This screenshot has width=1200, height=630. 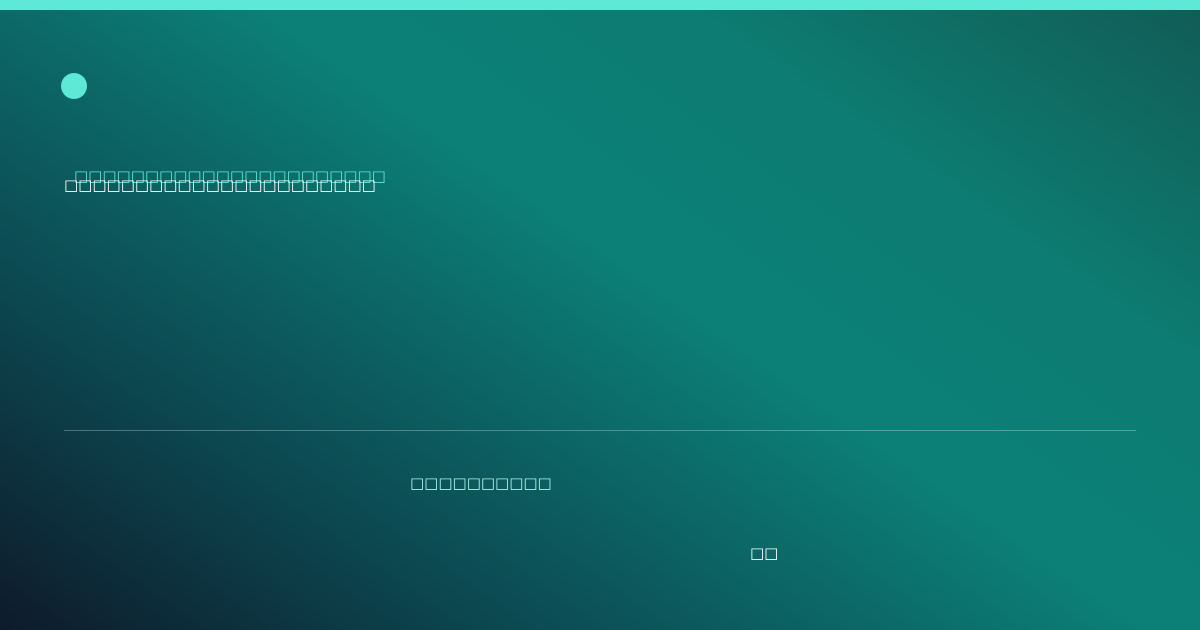 What do you see at coordinates (600, 430) in the screenshot?
I see `divider-line` at bounding box center [600, 430].